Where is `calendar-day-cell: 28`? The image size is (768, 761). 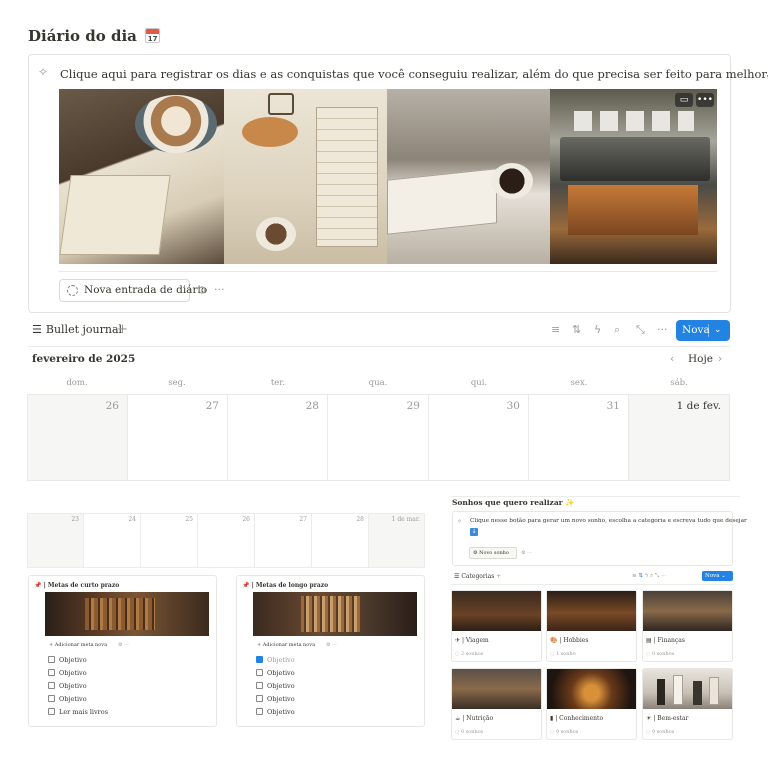 calendar-day-cell: 28 is located at coordinates (278, 437).